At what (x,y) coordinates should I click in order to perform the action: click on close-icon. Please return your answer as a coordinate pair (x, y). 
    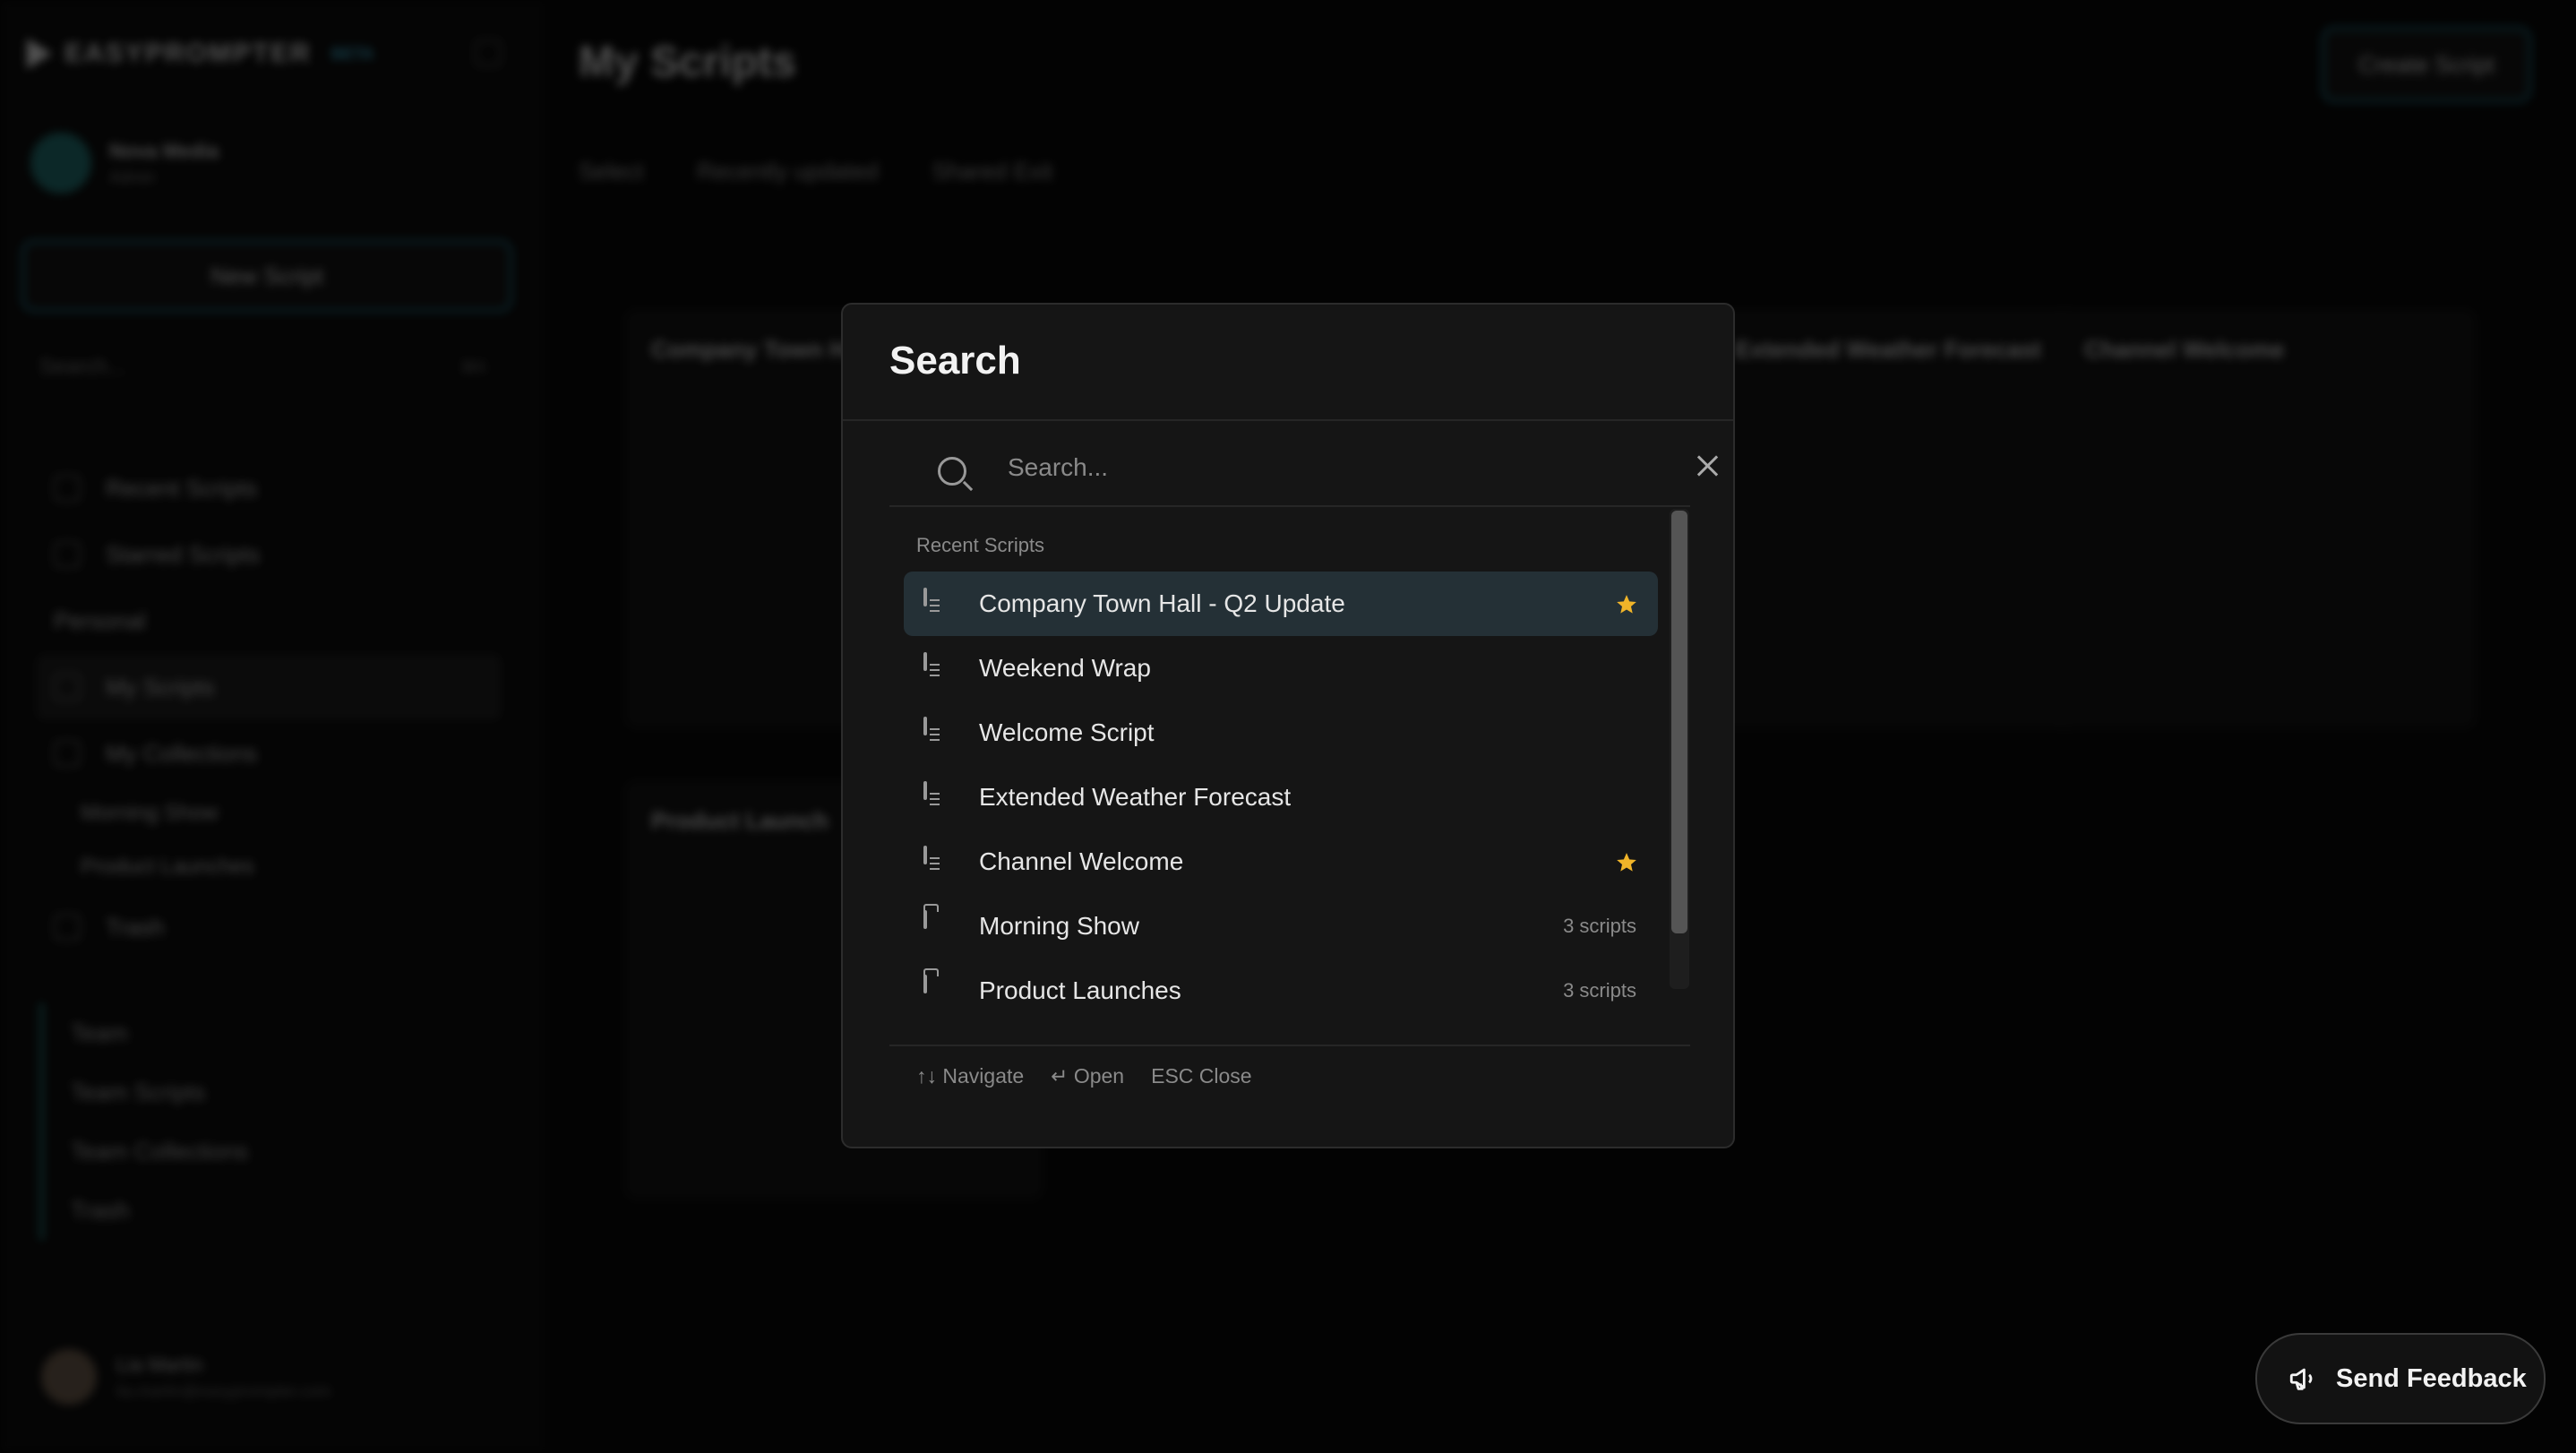
    Looking at the image, I should click on (1708, 466).